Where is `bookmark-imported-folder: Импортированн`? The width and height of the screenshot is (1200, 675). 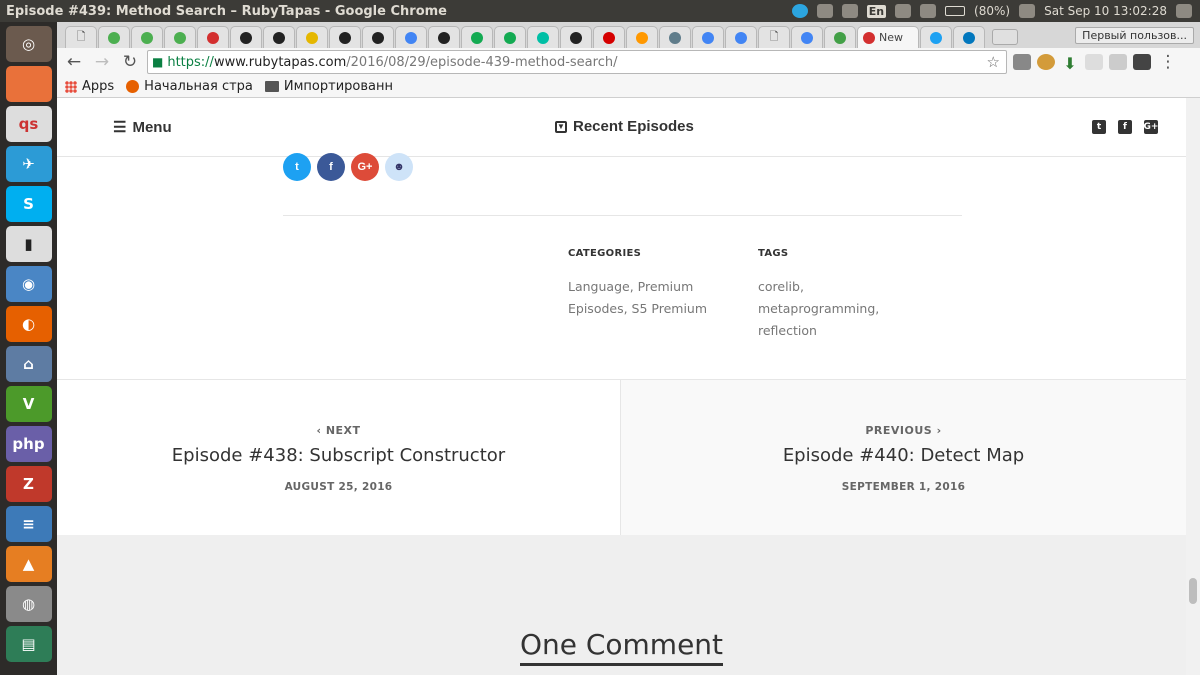 bookmark-imported-folder: Импортированн is located at coordinates (328, 86).